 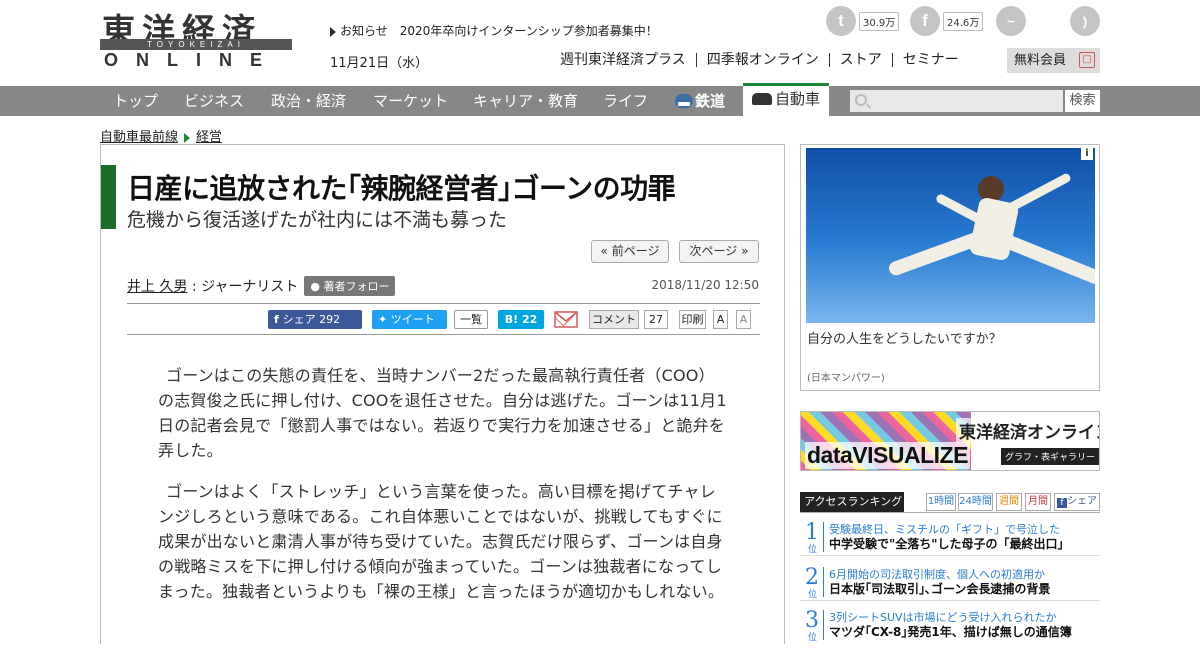 What do you see at coordinates (720, 319) in the screenshot?
I see `font-size-large-button: A` at bounding box center [720, 319].